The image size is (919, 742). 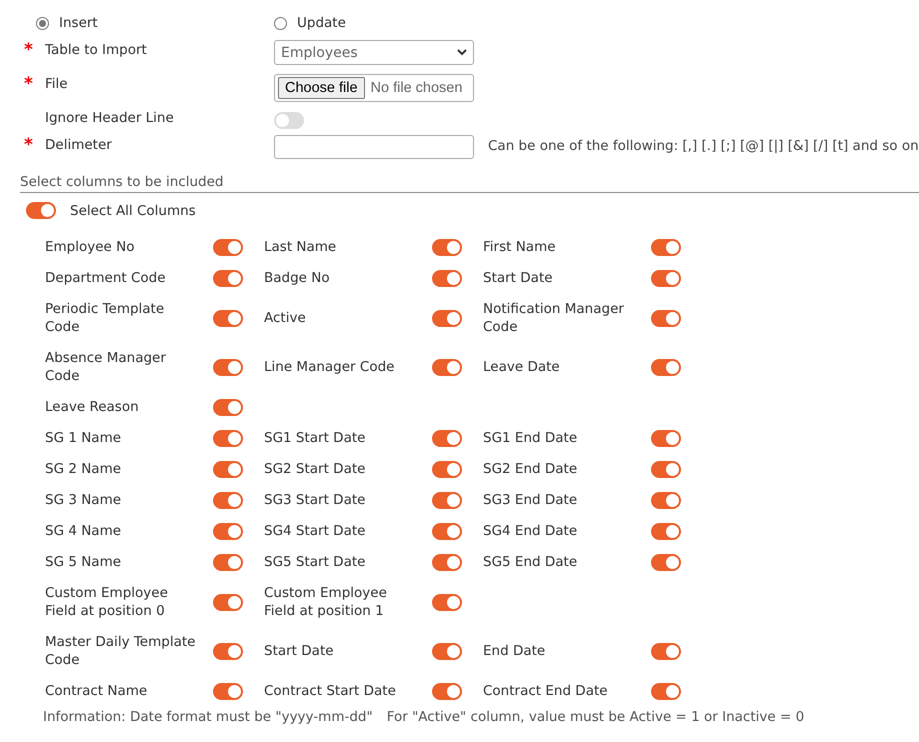 What do you see at coordinates (520, 247) in the screenshot?
I see `column-label: First Name` at bounding box center [520, 247].